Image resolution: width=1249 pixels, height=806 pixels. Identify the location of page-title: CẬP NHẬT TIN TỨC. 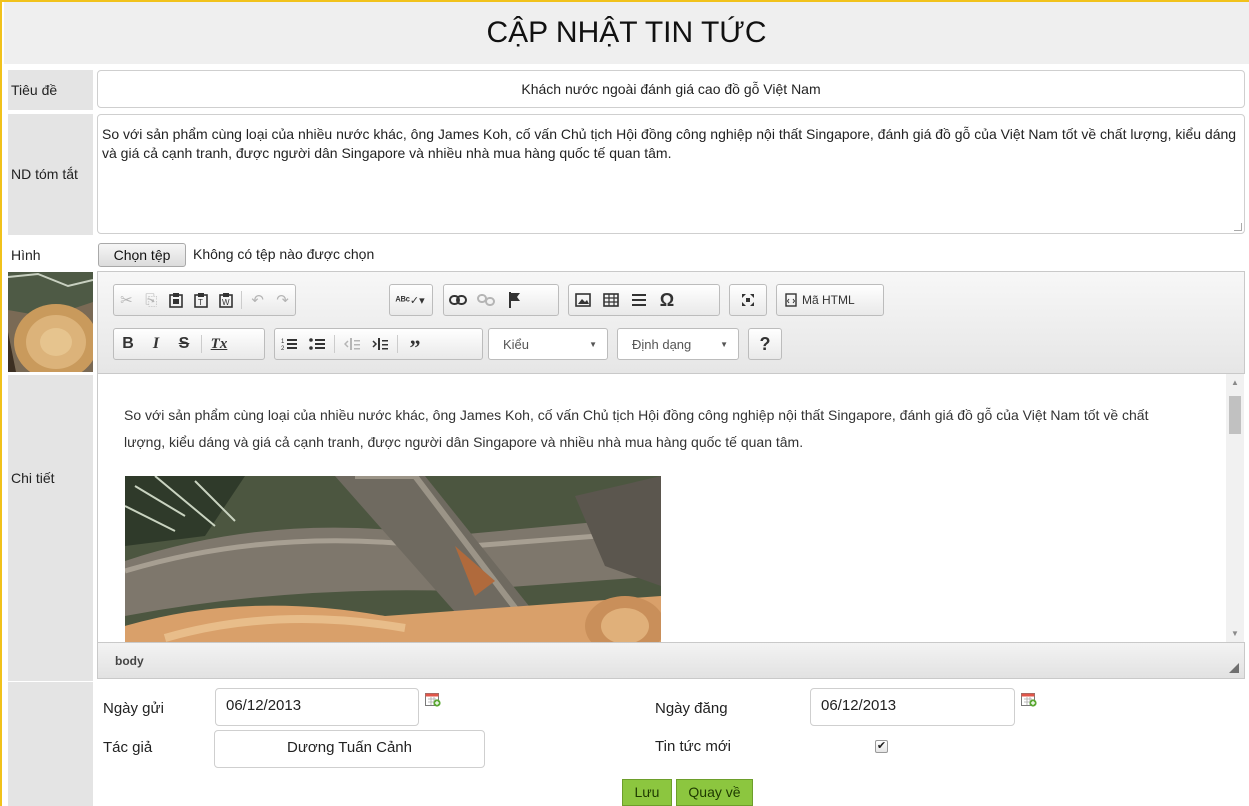
(626, 33).